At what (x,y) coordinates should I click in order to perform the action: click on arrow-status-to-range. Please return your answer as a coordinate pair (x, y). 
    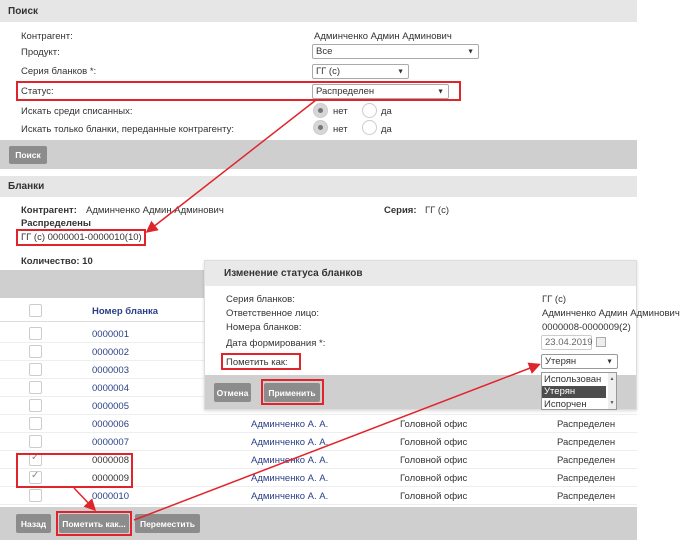
    Looking at the image, I should click on (231, 166).